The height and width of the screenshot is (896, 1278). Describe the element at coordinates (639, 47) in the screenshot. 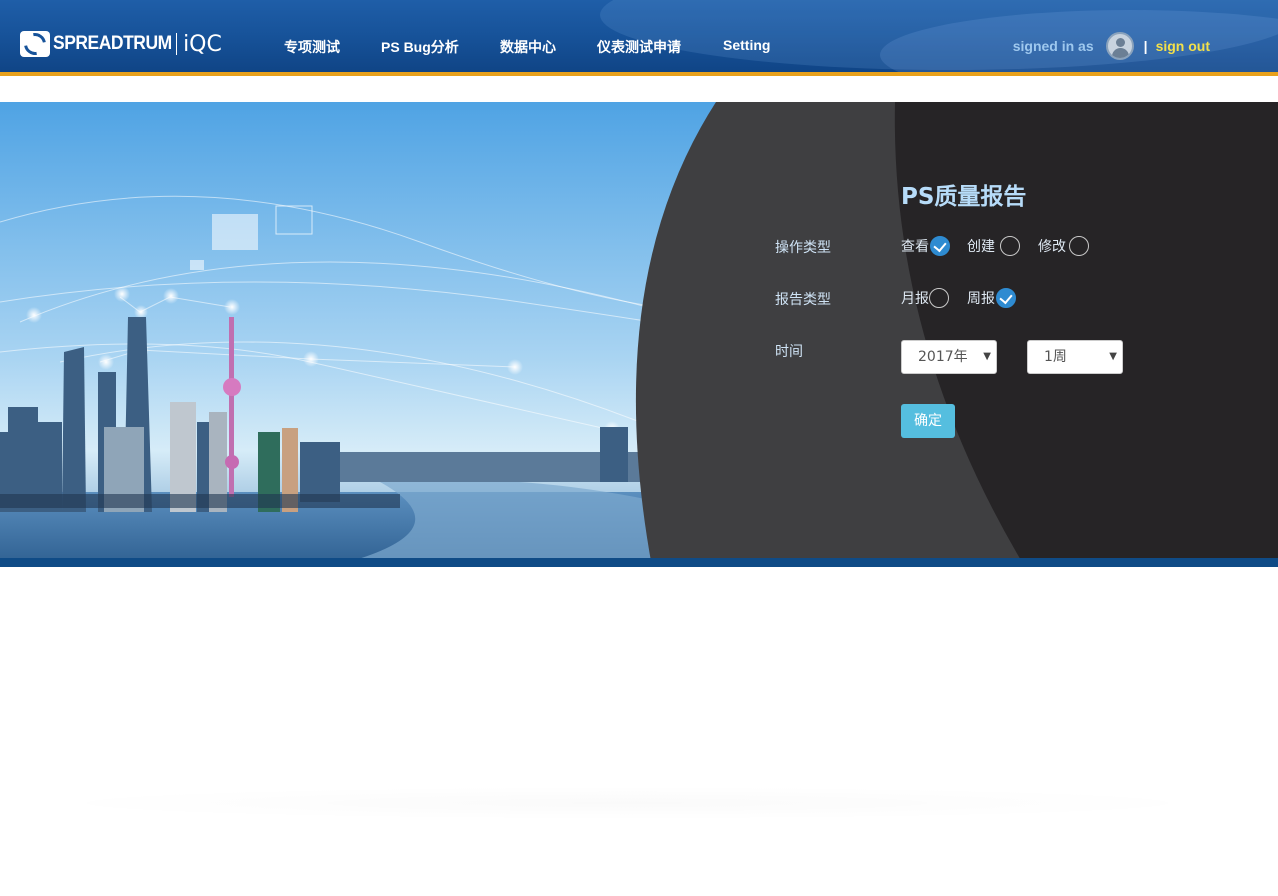

I see `nav-instrument-test-request: 仪表测试申请` at that location.